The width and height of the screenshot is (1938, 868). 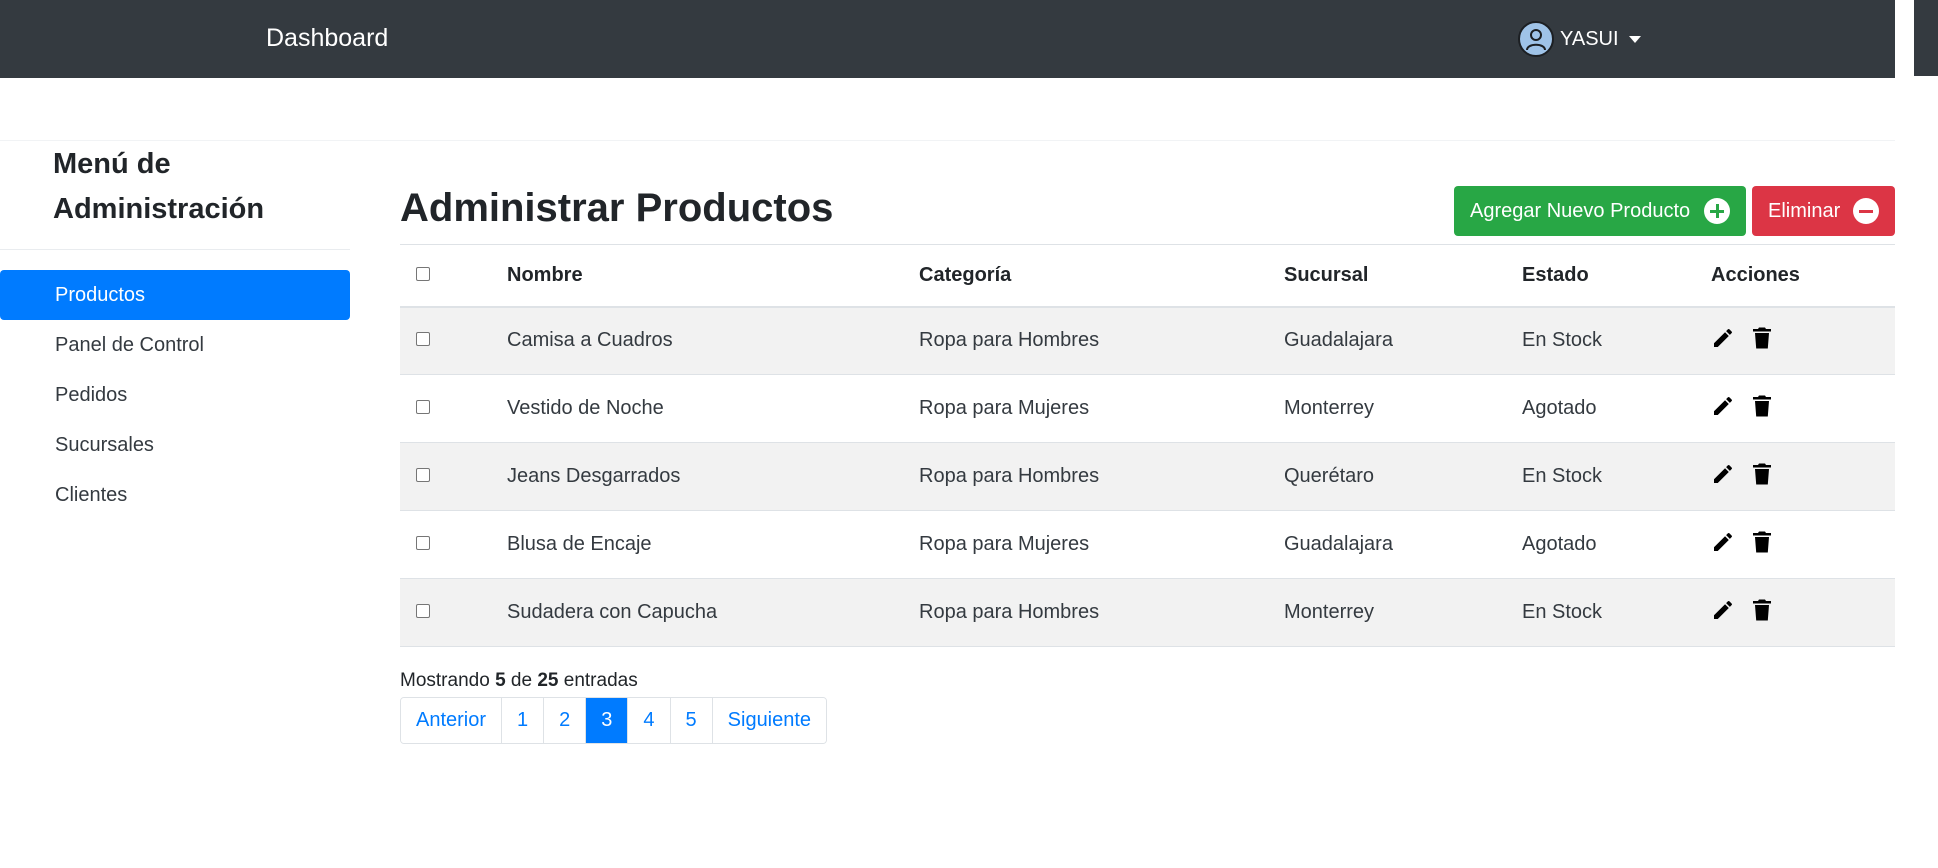 What do you see at coordinates (445, 680) in the screenshot?
I see `showing-prefix: Mostrando` at bounding box center [445, 680].